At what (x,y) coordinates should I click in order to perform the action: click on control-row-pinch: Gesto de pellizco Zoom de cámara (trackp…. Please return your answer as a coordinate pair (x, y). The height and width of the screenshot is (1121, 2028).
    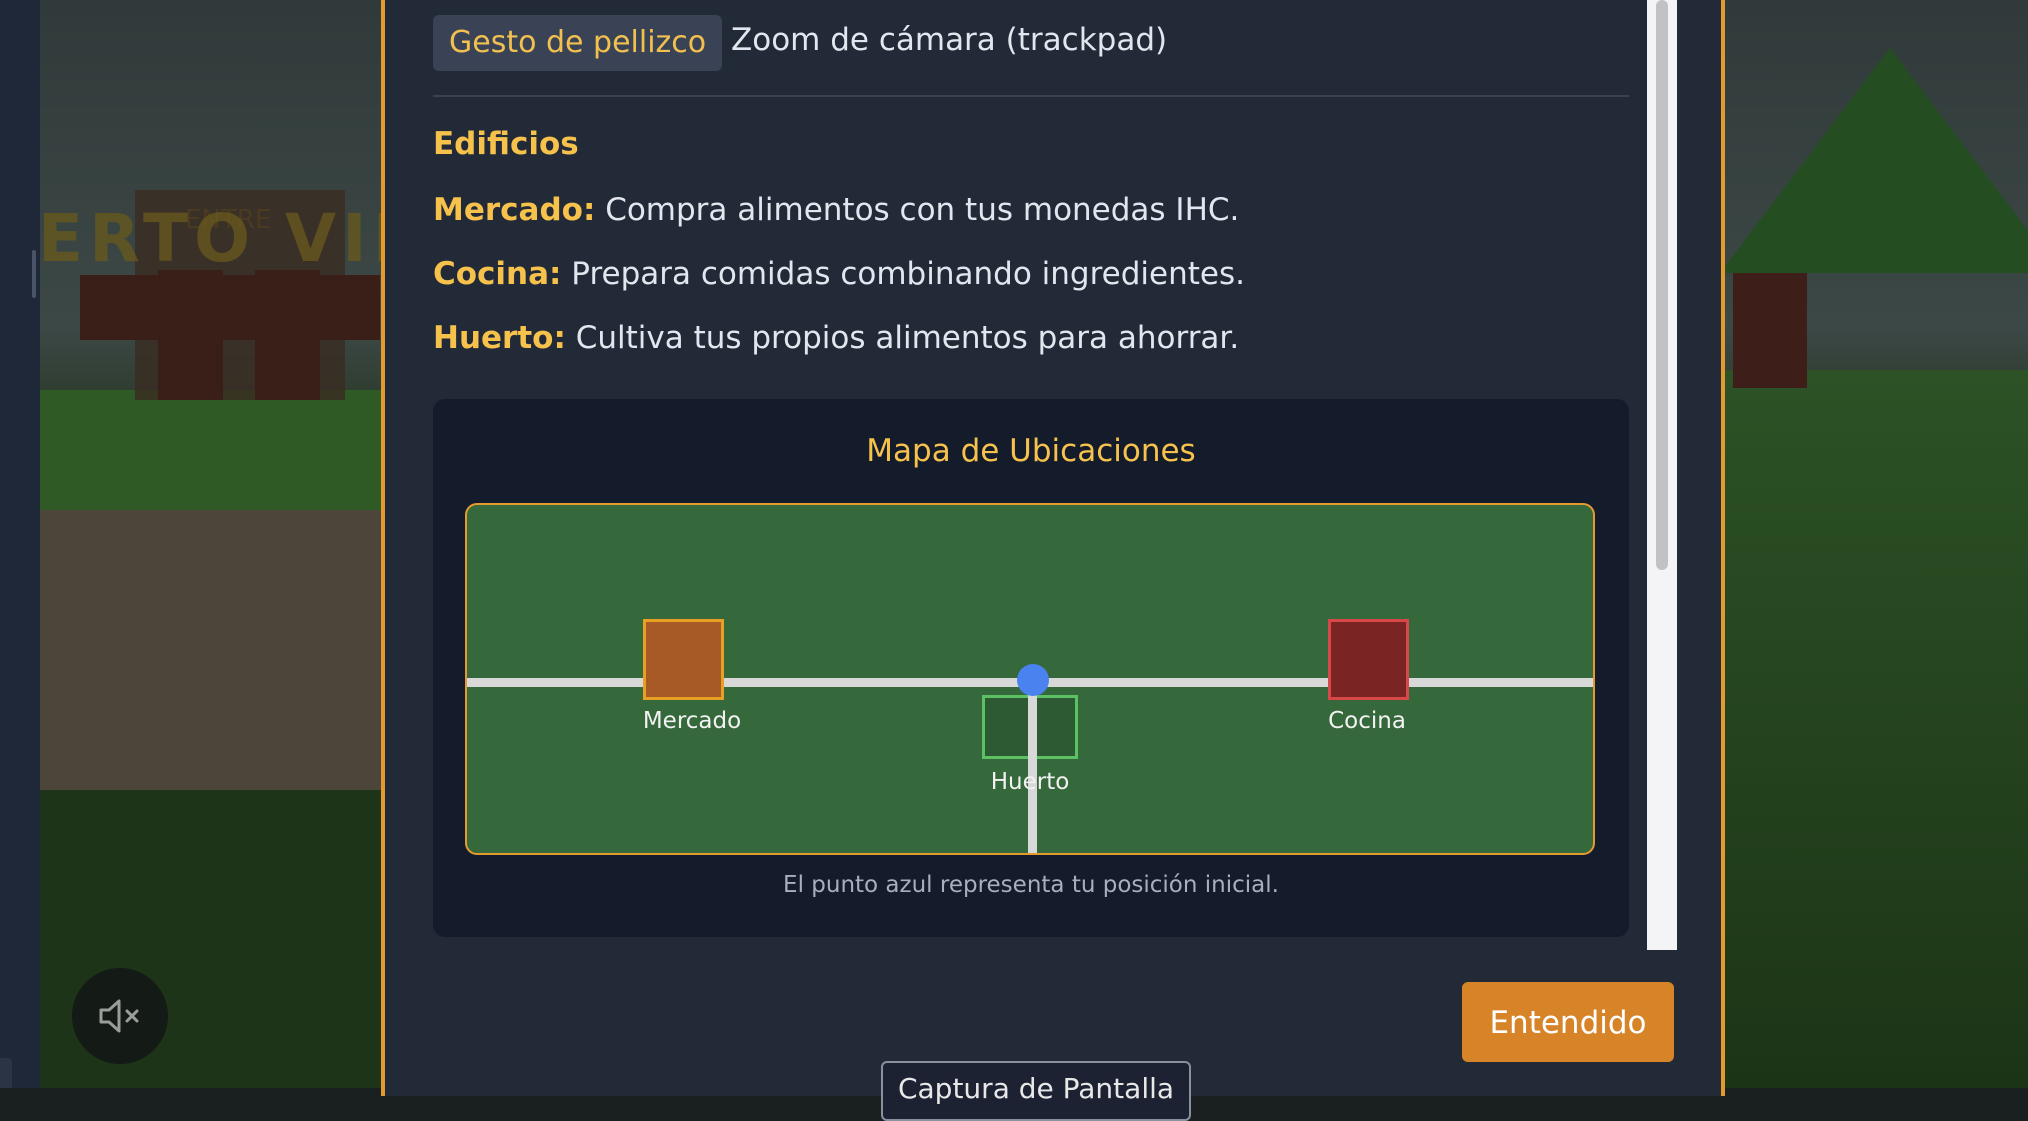
    Looking at the image, I should click on (1031, 56).